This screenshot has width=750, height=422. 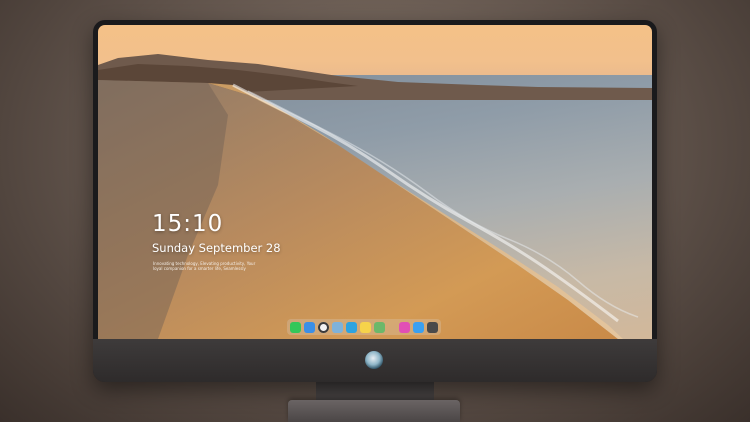 I want to click on app-store-icon, so click(x=418, y=327).